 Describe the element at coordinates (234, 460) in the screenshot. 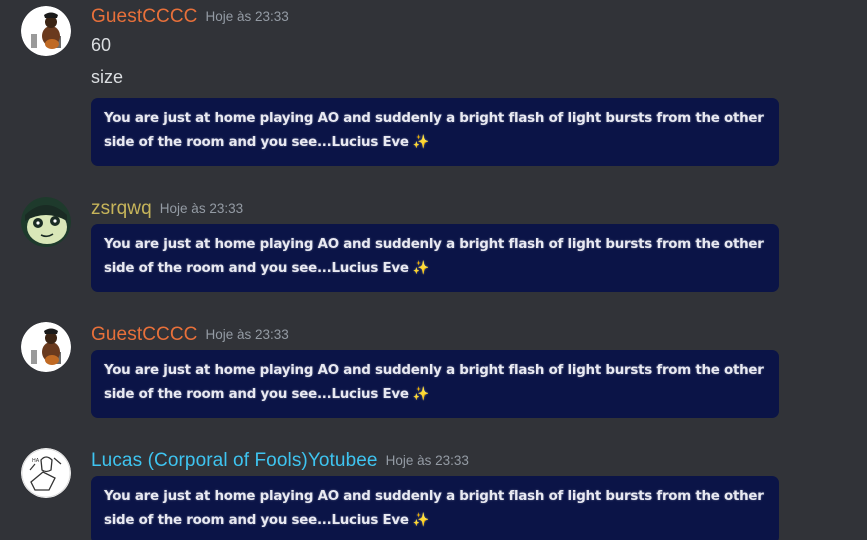

I see `username: Lucas (Corporal of Fools)Yotubee` at that location.